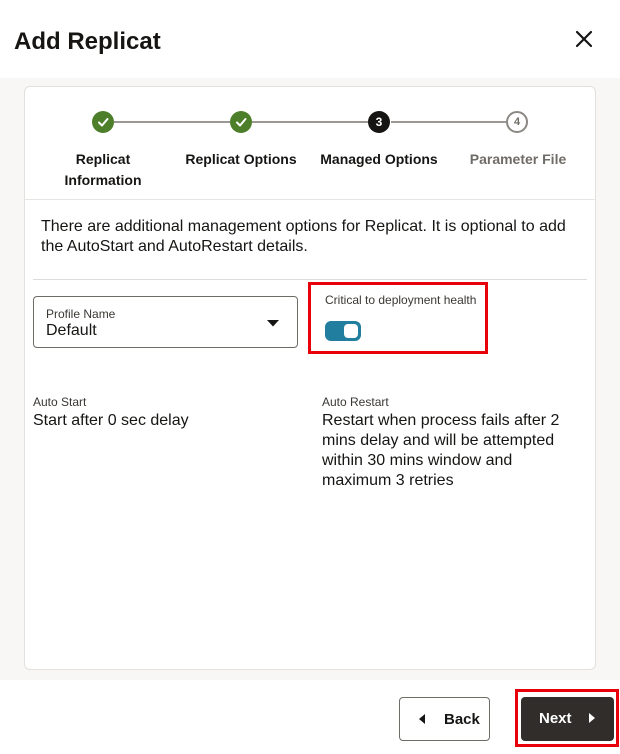 Image resolution: width=620 pixels, height=754 pixels. I want to click on step-label-line: Information, so click(103, 180).